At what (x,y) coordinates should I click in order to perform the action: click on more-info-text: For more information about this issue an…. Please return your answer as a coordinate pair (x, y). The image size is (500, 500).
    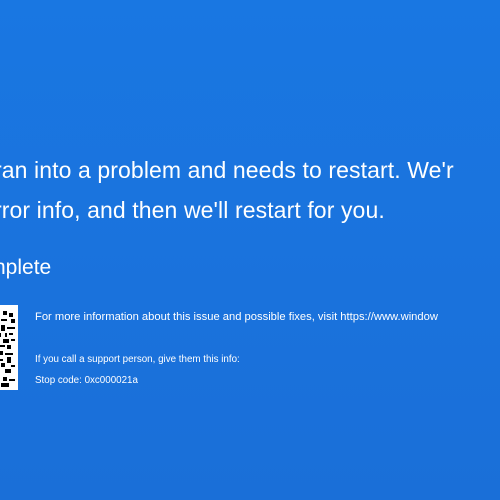
    Looking at the image, I should click on (236, 317).